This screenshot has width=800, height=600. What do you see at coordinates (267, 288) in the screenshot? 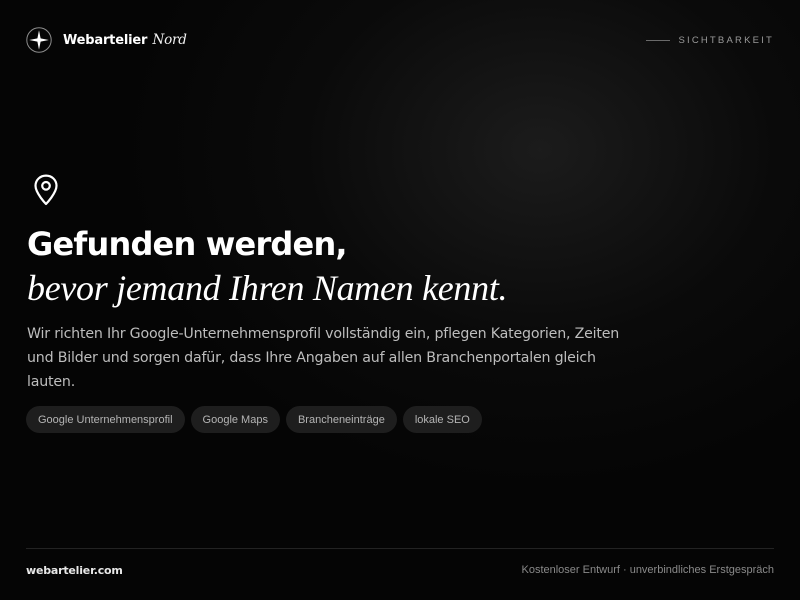
I see `subheadline: bevor jemand Ihren Namen kennt.` at bounding box center [267, 288].